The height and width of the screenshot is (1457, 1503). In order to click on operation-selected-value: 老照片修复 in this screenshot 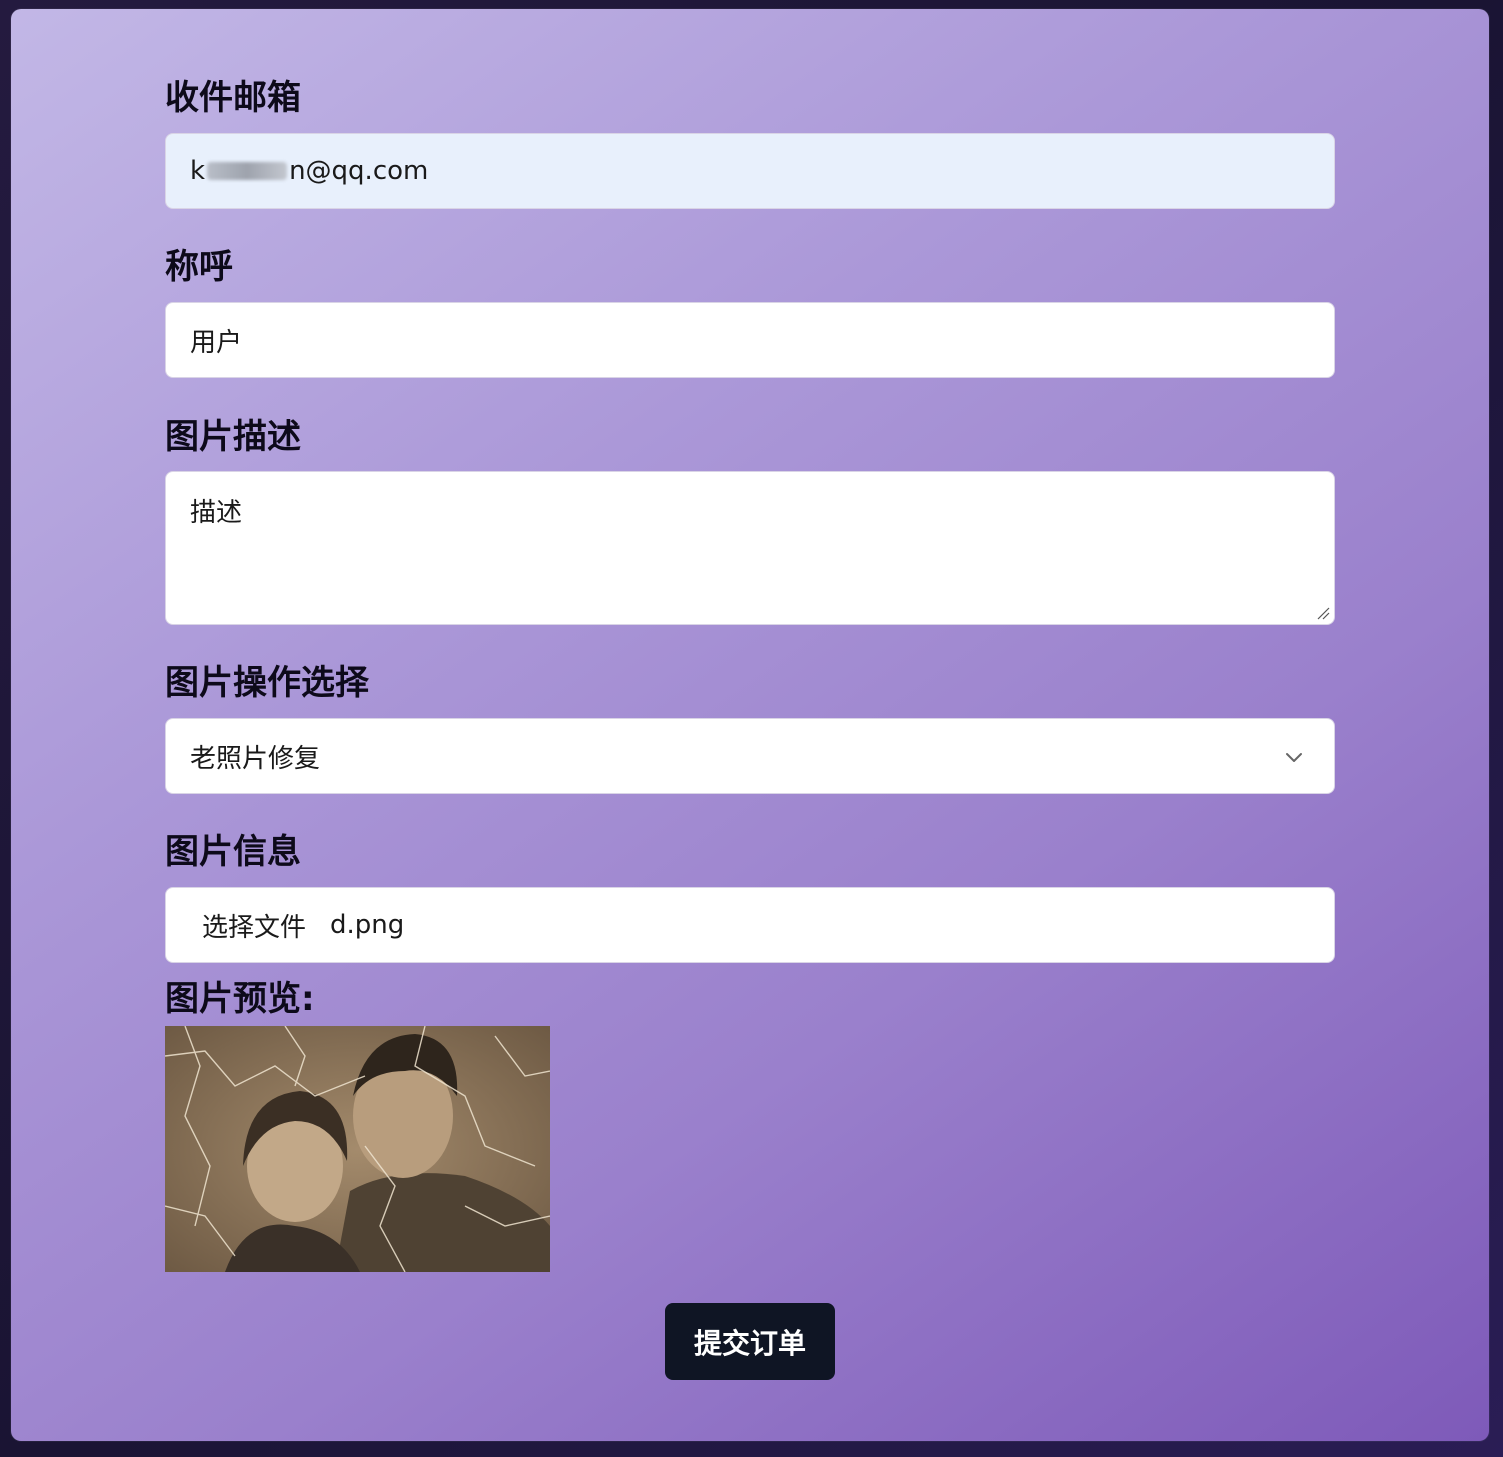, I will do `click(255, 758)`.